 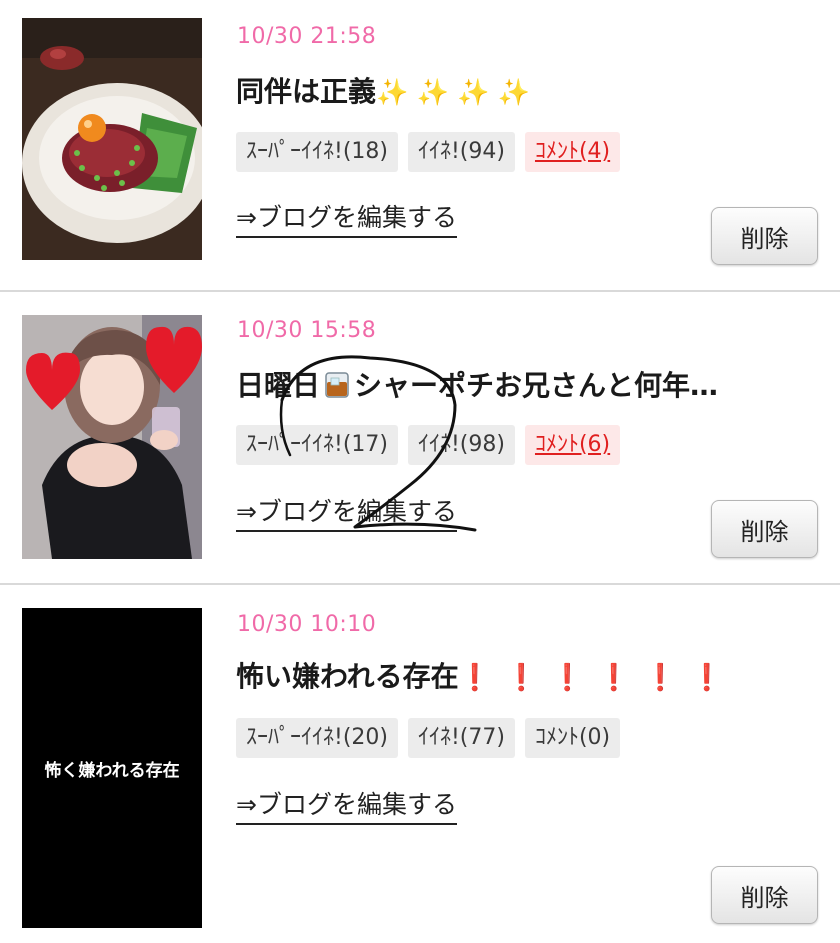 I want to click on comment-link: ｺﾒﾝﾄ(0), so click(x=572, y=737).